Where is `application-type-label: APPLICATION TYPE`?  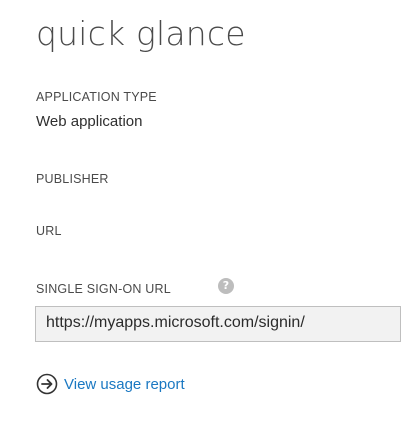 application-type-label: APPLICATION TYPE is located at coordinates (96, 97).